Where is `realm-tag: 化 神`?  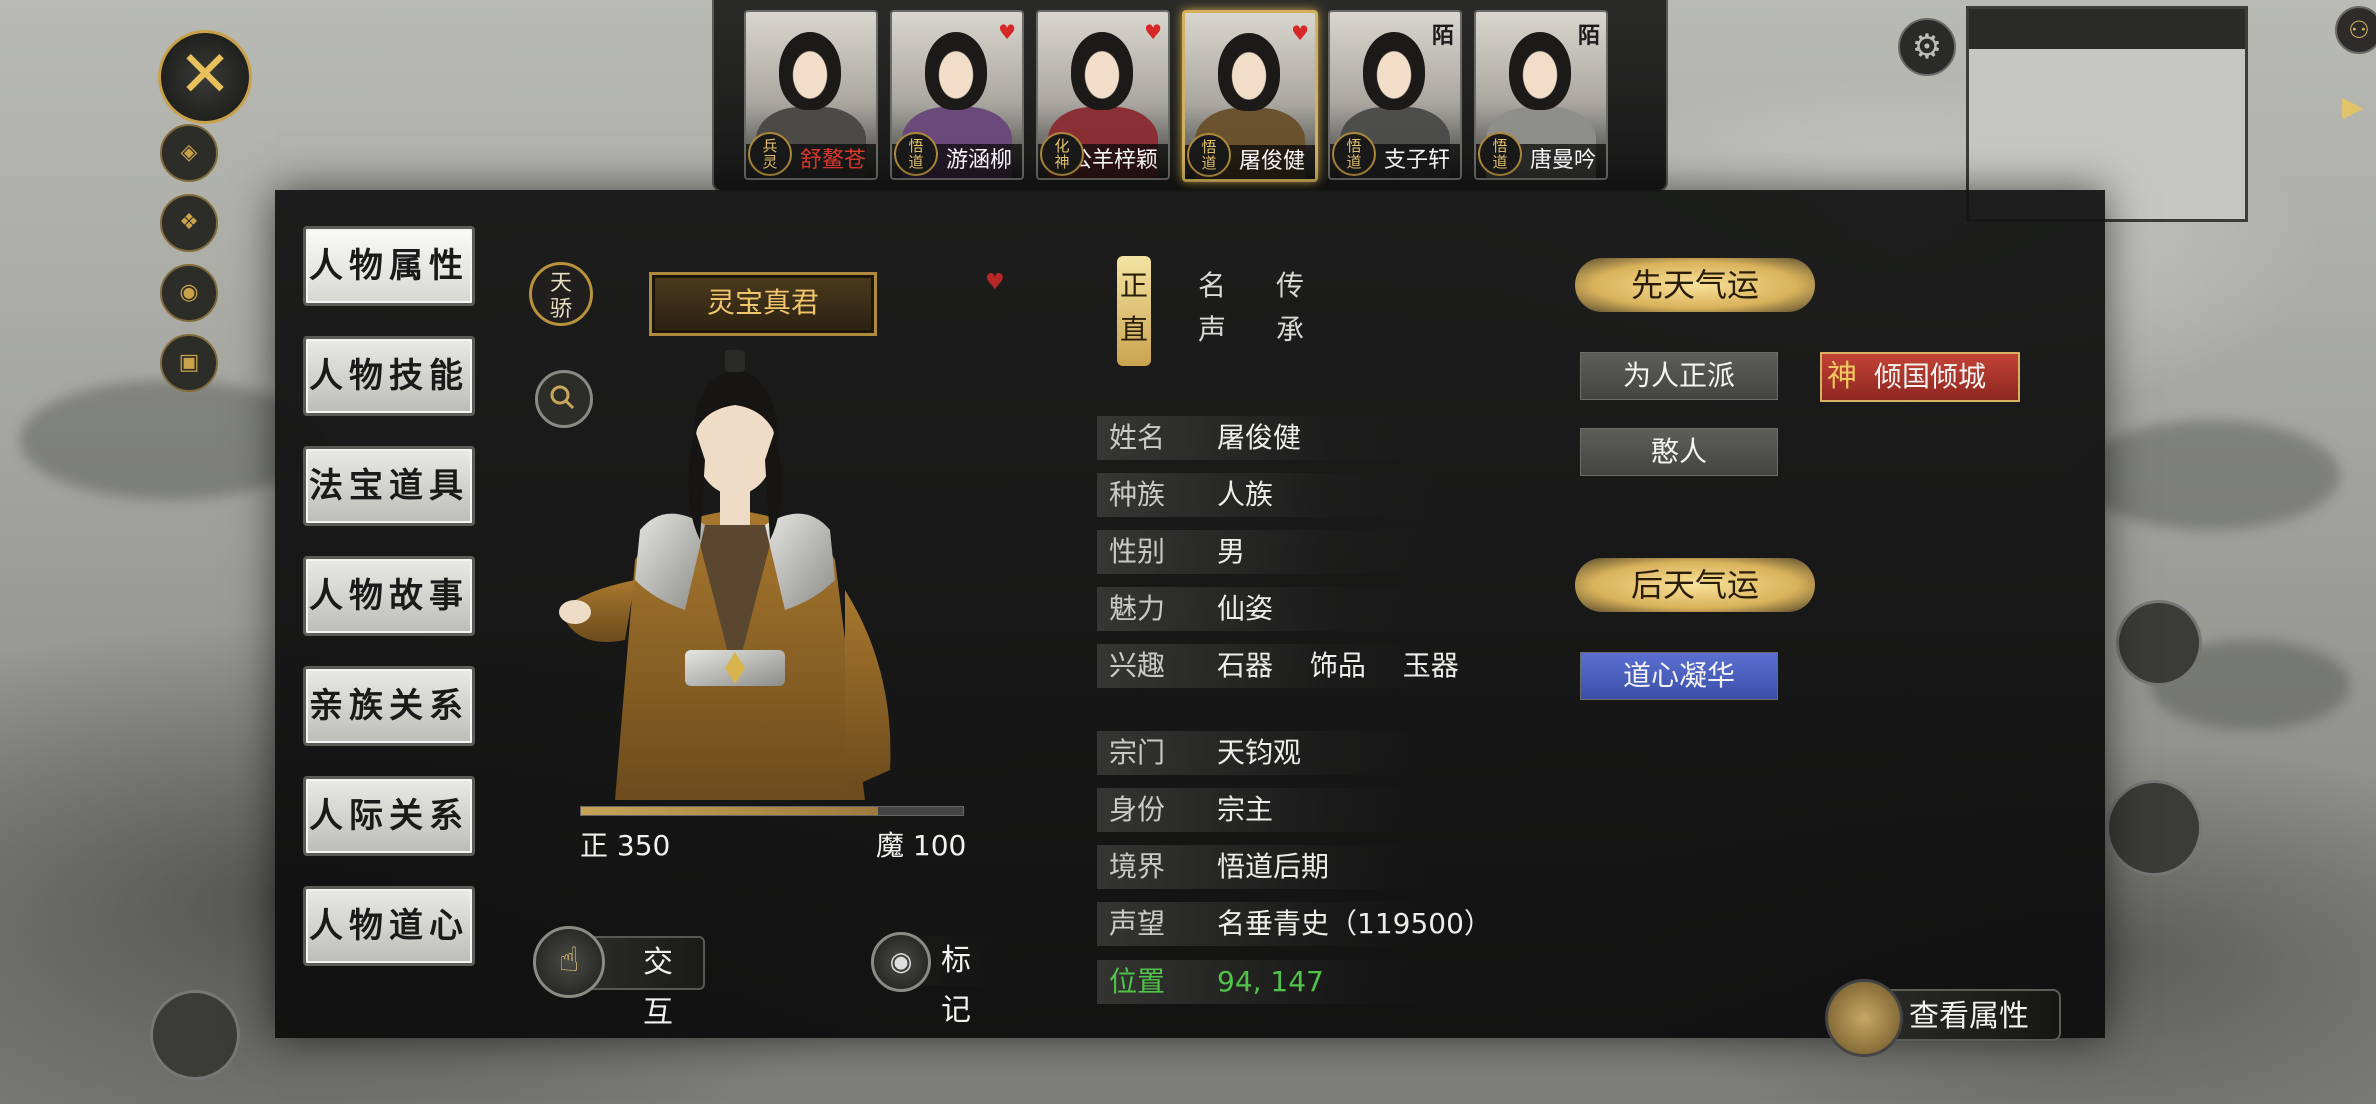
realm-tag: 化 神 is located at coordinates (1062, 154).